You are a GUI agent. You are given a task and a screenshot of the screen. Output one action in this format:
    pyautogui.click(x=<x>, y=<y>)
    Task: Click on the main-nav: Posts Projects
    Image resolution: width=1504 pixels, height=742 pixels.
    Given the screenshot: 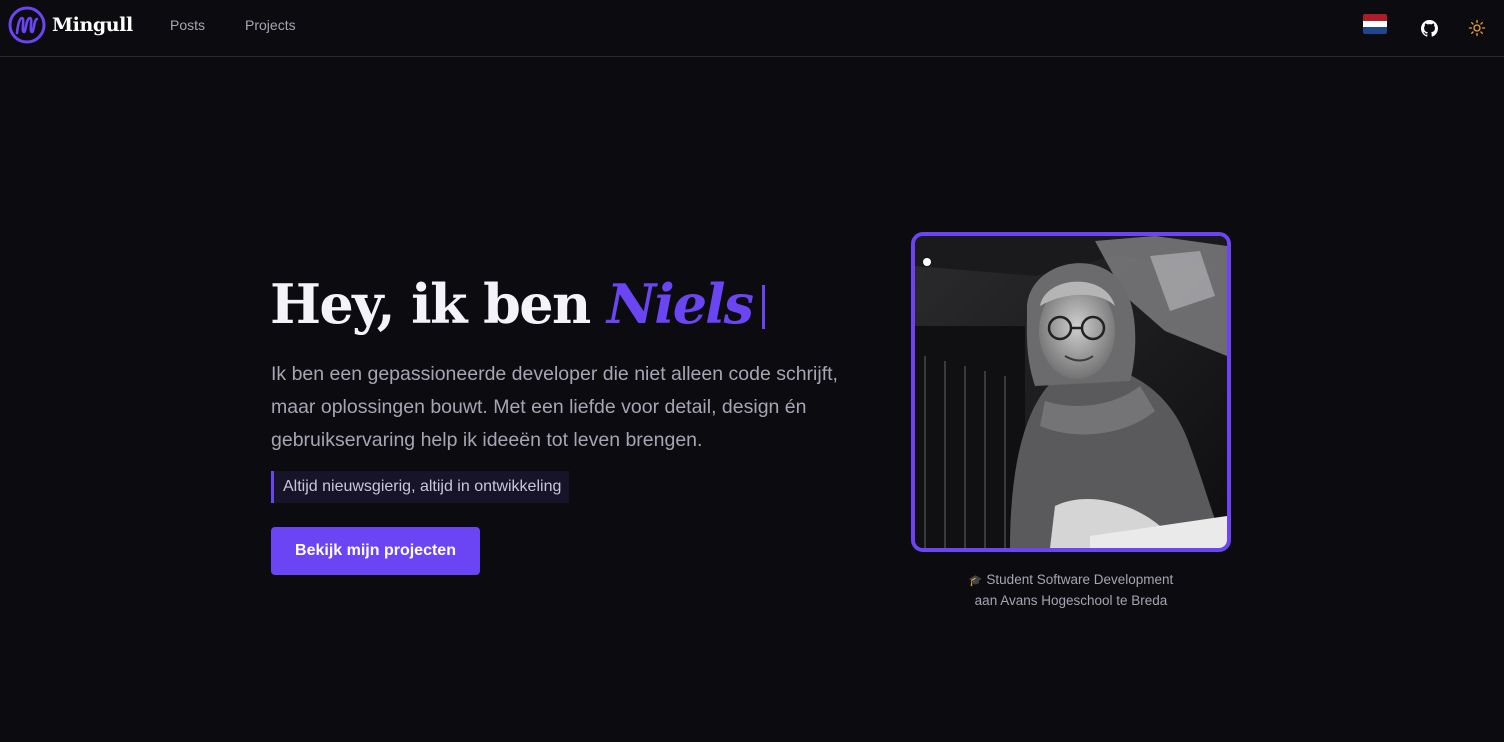 What is the action you would take?
    pyautogui.click(x=253, y=25)
    